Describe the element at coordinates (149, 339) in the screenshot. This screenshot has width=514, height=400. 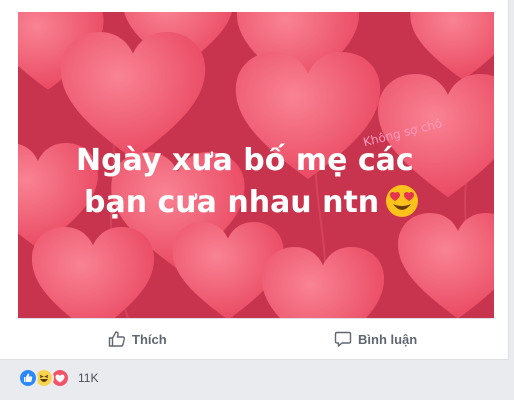
I see `like-button-label: Thích` at that location.